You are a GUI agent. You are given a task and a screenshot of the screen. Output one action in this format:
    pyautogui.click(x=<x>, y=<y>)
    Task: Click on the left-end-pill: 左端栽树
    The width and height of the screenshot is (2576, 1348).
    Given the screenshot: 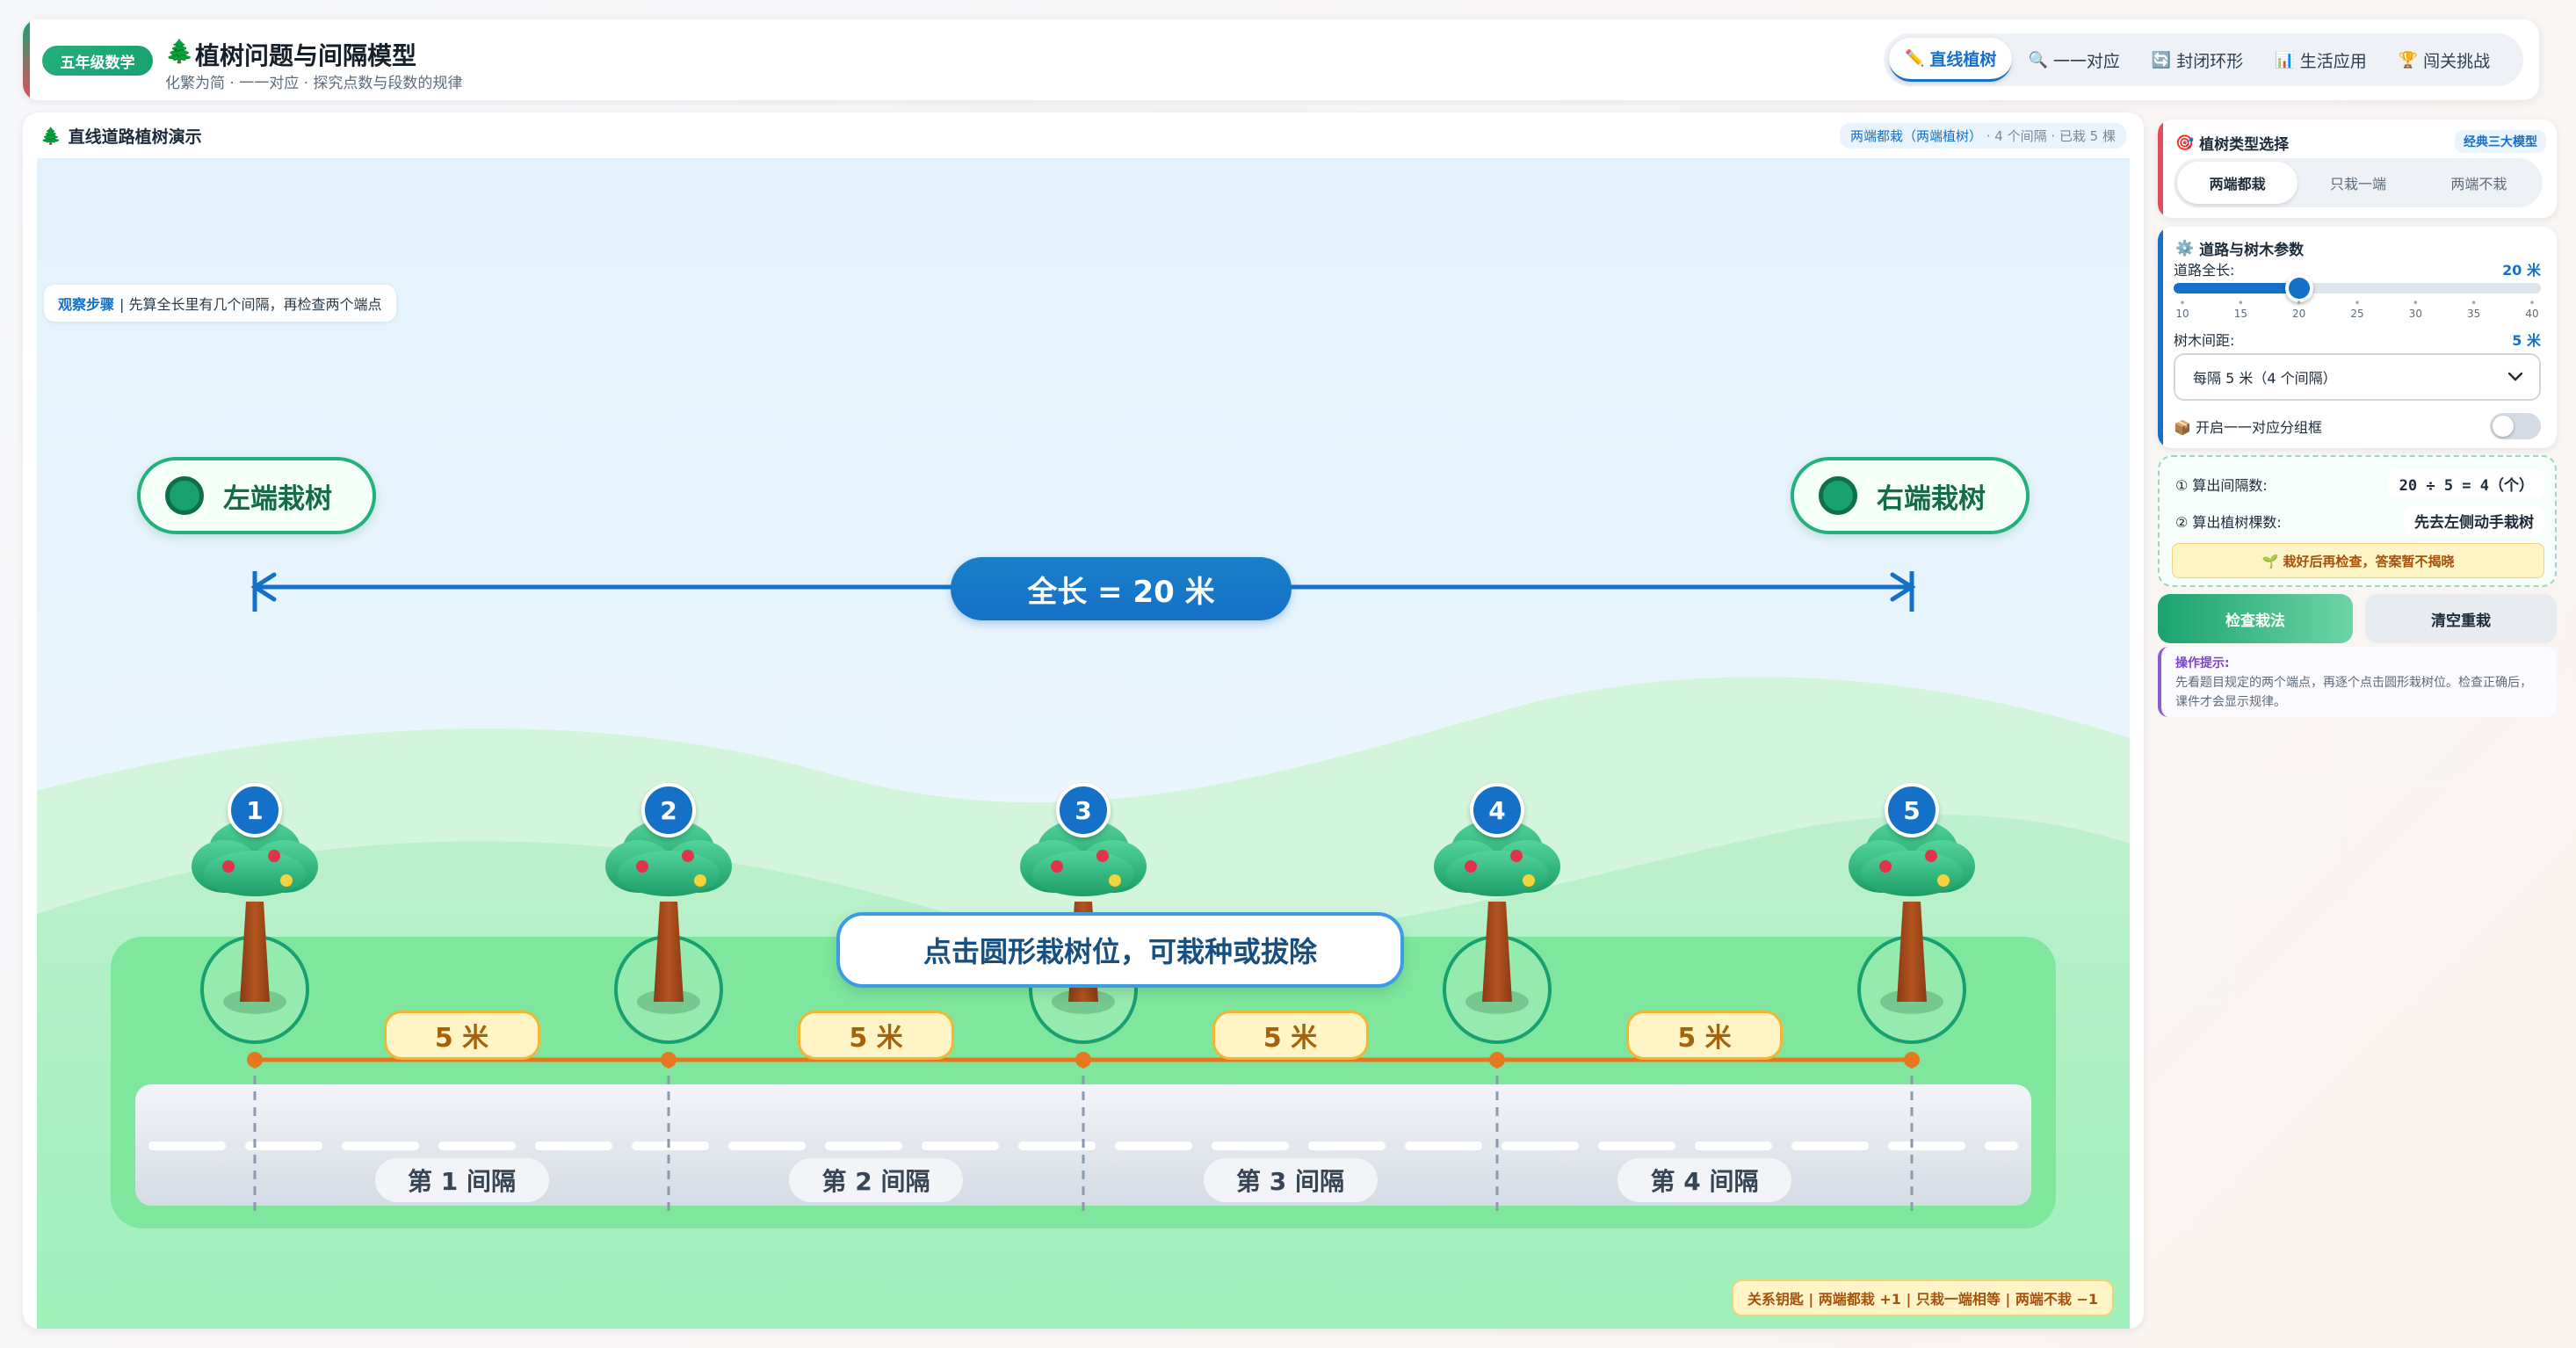 What is the action you would take?
    pyautogui.click(x=256, y=495)
    